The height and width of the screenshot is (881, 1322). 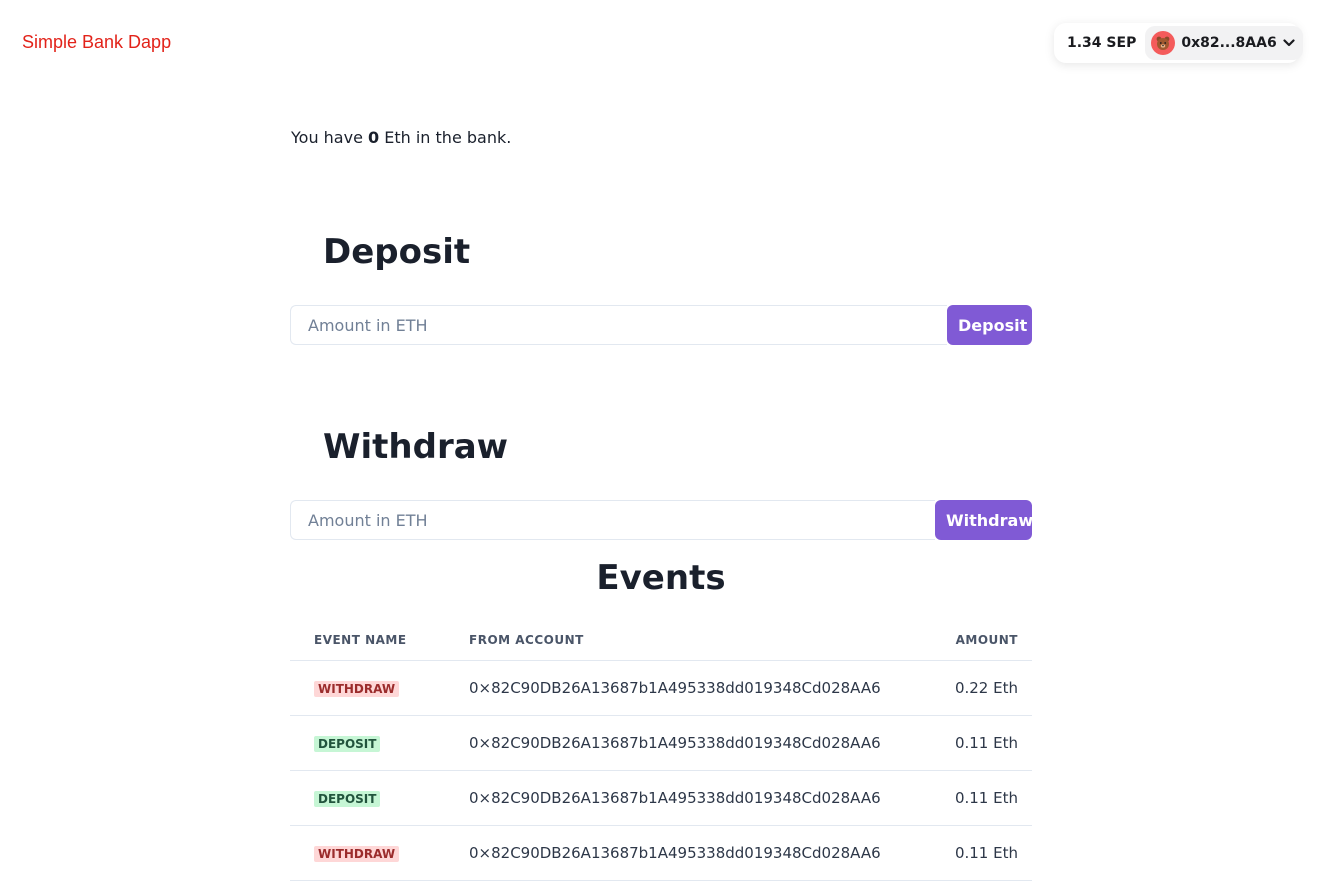 I want to click on account-button: 0x82...8AA6, so click(x=1224, y=43).